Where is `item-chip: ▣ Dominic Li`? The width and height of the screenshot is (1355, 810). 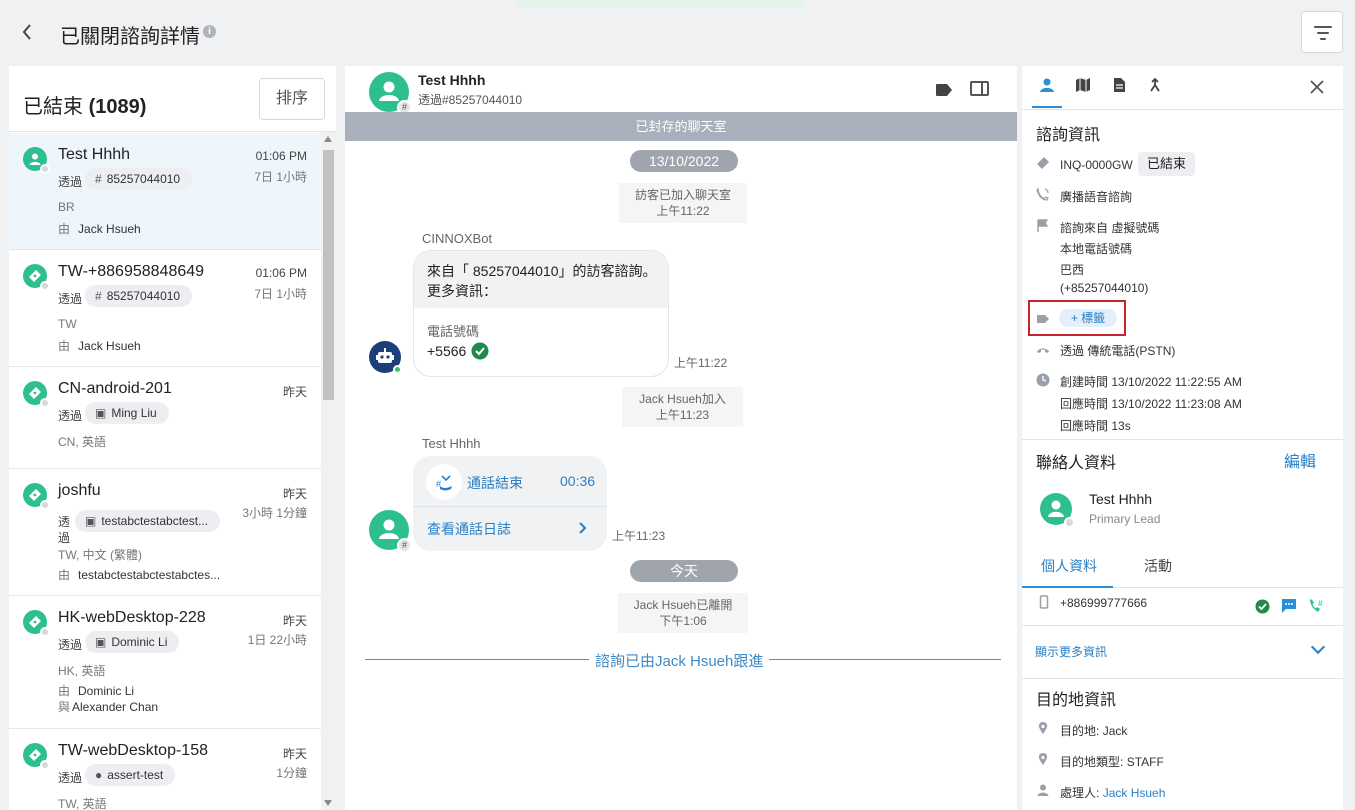 item-chip: ▣ Dominic Li is located at coordinates (132, 642).